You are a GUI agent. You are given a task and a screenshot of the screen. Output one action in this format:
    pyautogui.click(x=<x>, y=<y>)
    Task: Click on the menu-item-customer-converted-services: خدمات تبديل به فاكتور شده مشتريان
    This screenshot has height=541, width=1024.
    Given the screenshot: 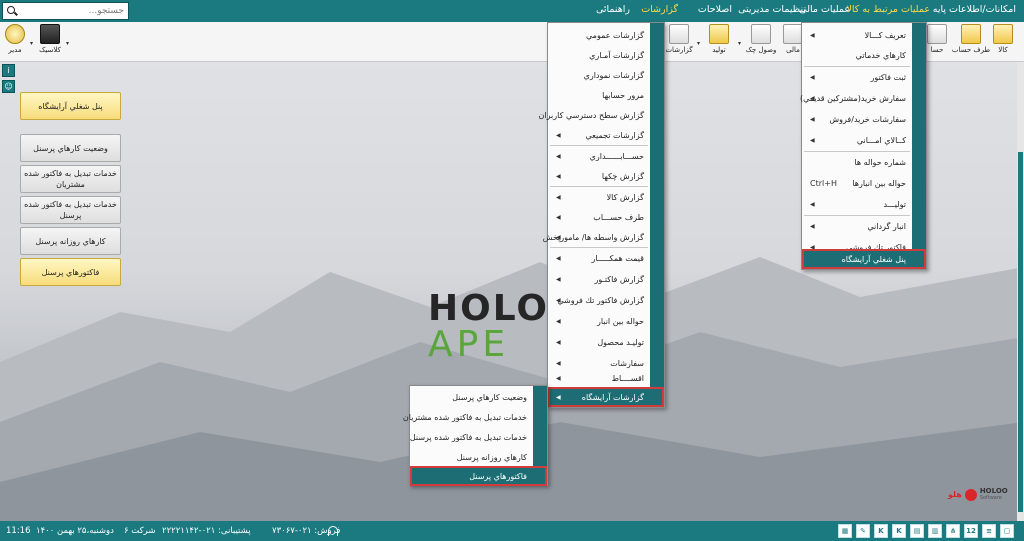 What is the action you would take?
    pyautogui.click(x=468, y=417)
    